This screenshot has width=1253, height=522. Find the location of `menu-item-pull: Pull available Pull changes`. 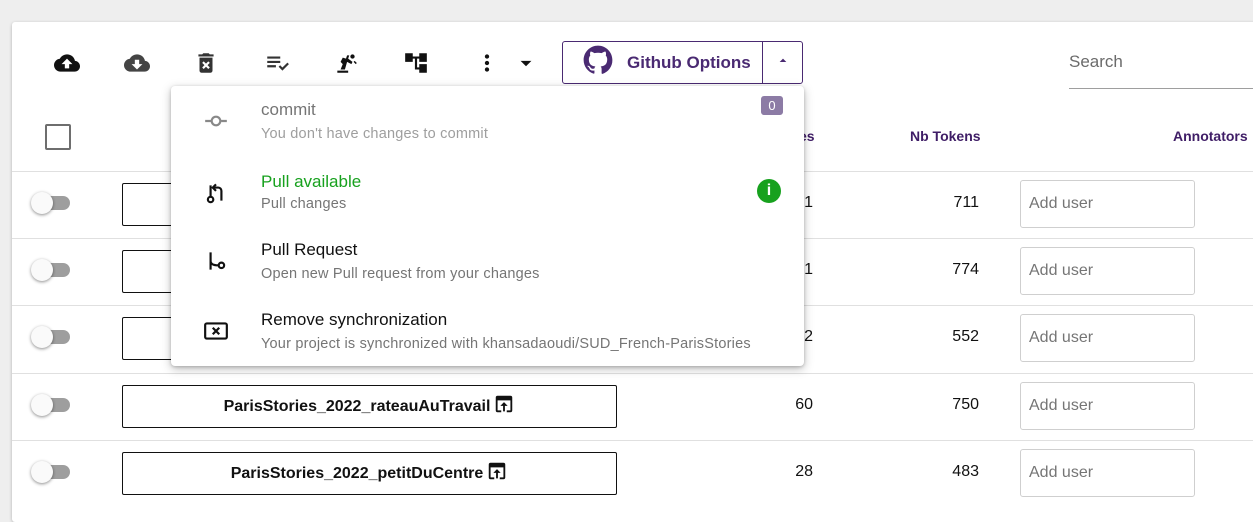

menu-item-pull: Pull available Pull changes is located at coordinates (487, 191).